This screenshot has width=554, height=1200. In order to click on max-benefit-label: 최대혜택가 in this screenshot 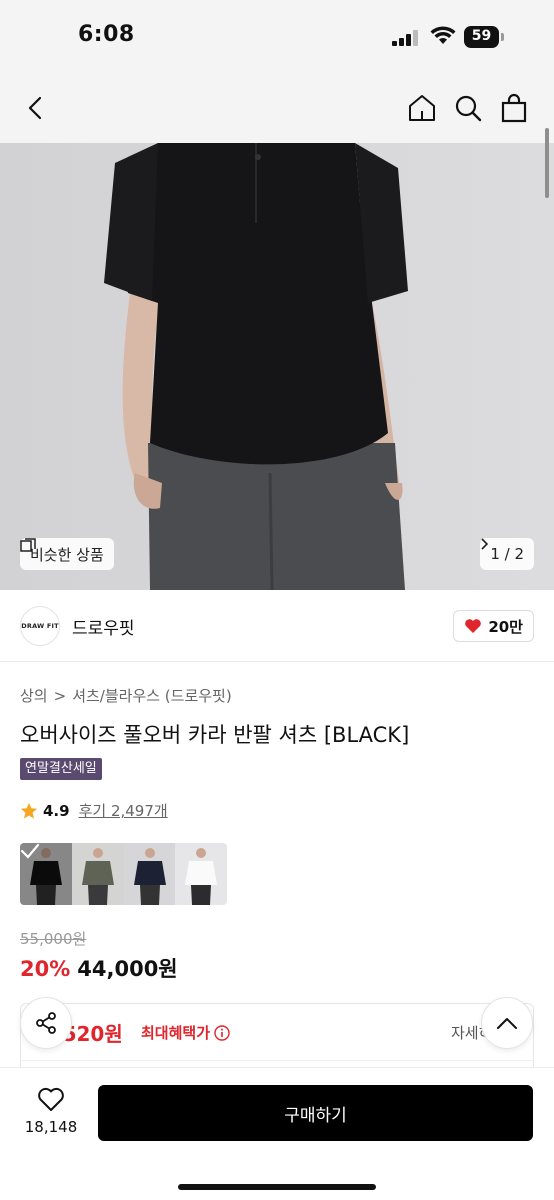, I will do `click(185, 1032)`.